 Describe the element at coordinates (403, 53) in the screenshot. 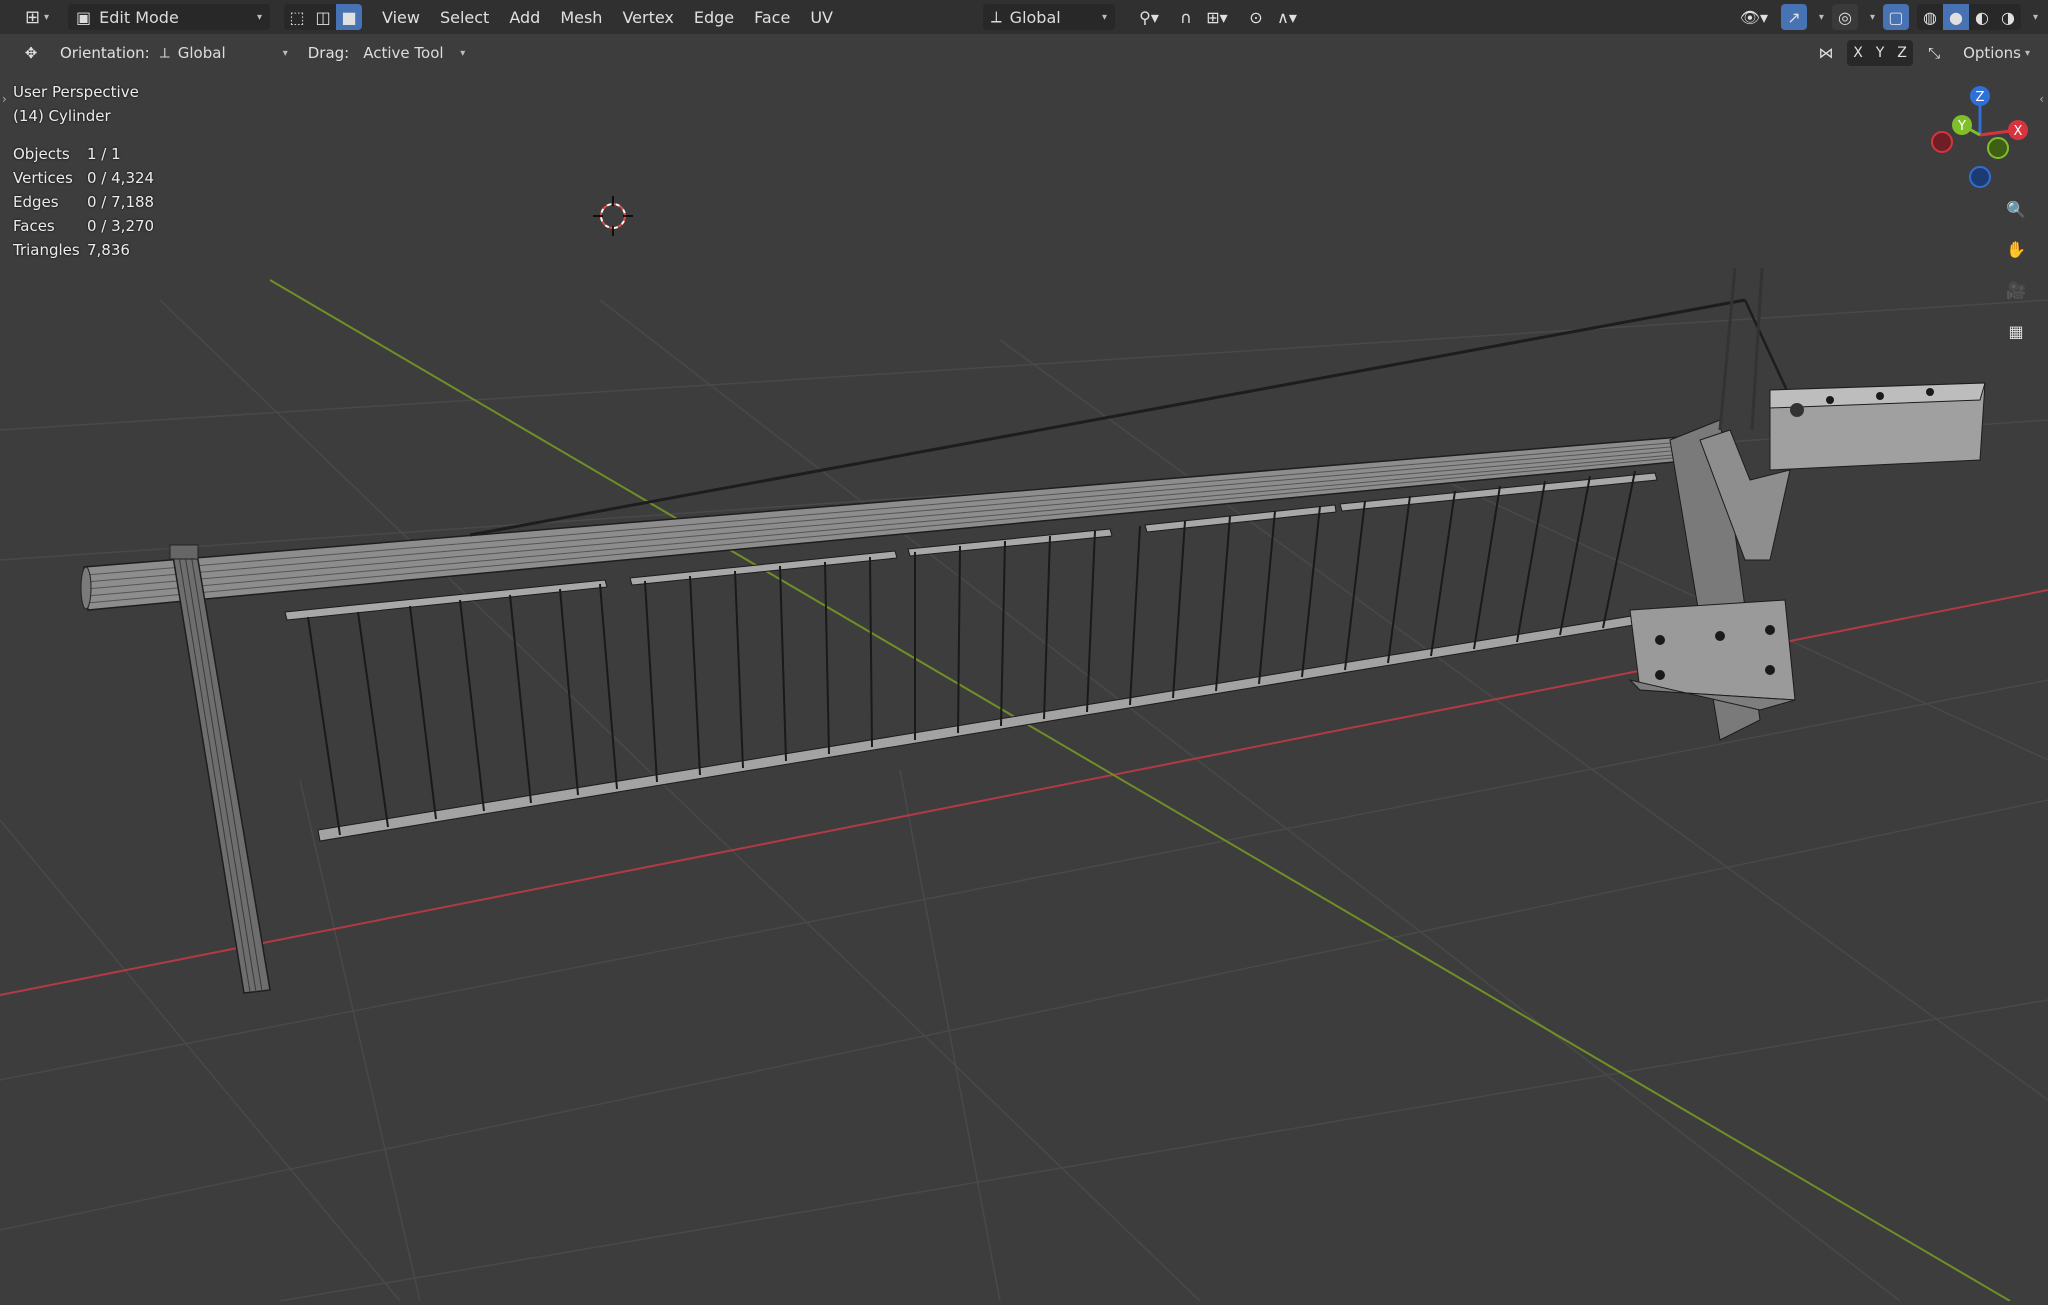

I see `drag-value: Active Tool` at that location.